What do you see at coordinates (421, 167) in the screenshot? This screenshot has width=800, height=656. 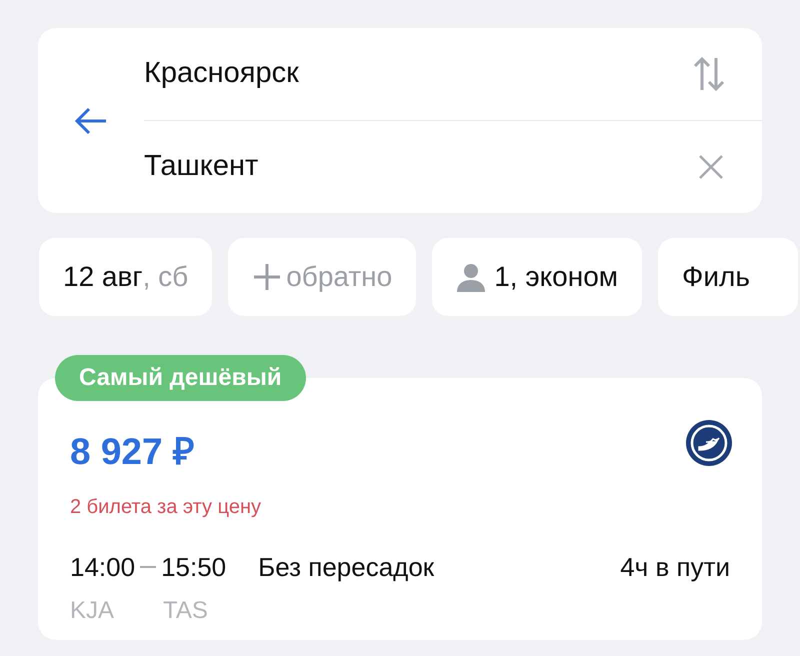 I see `destination-field: Ташкент` at bounding box center [421, 167].